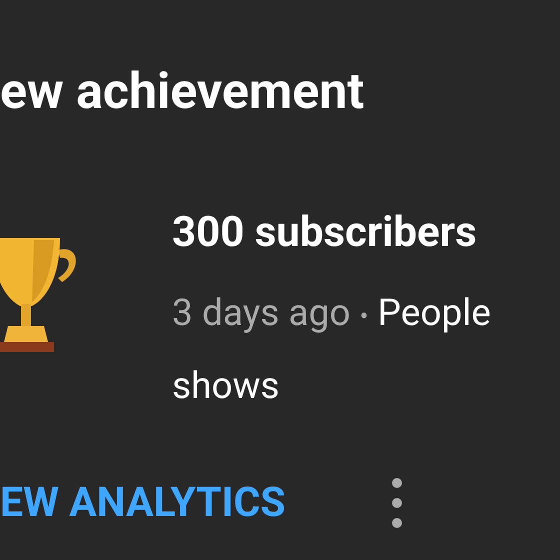  What do you see at coordinates (143, 503) in the screenshot?
I see `view-analytics-link: EW ANALYTICS` at bounding box center [143, 503].